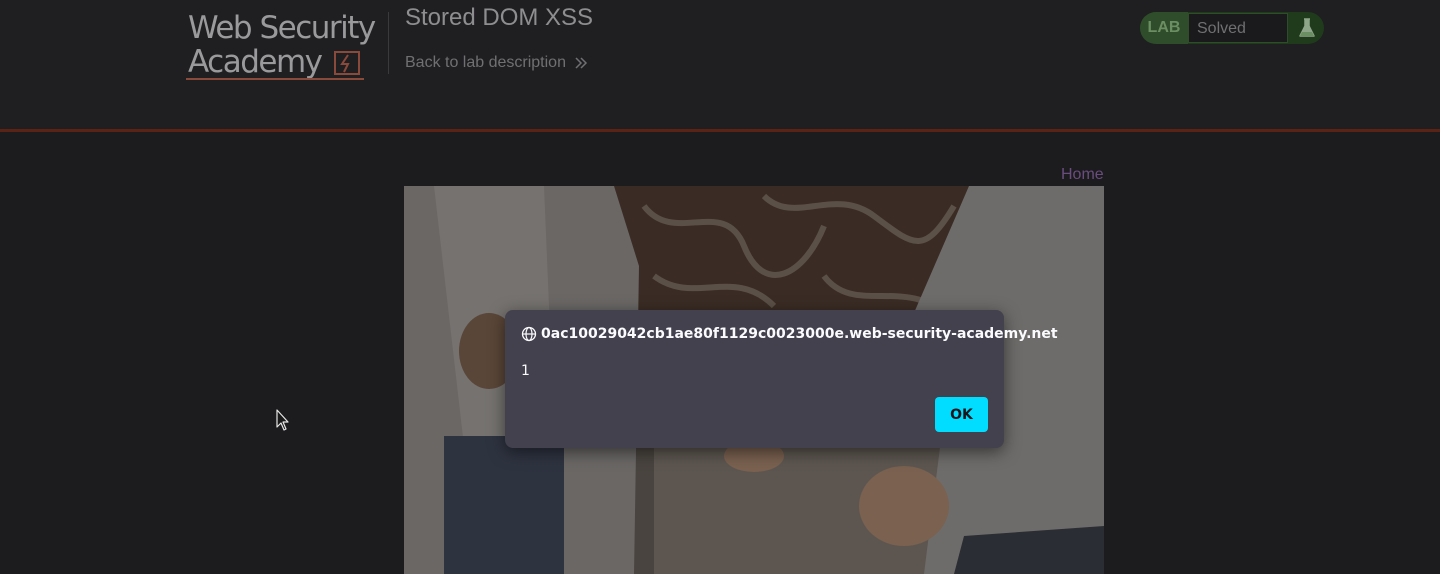 This screenshot has width=1440, height=574. I want to click on back-to-lab-link: Back to lab description, so click(496, 63).